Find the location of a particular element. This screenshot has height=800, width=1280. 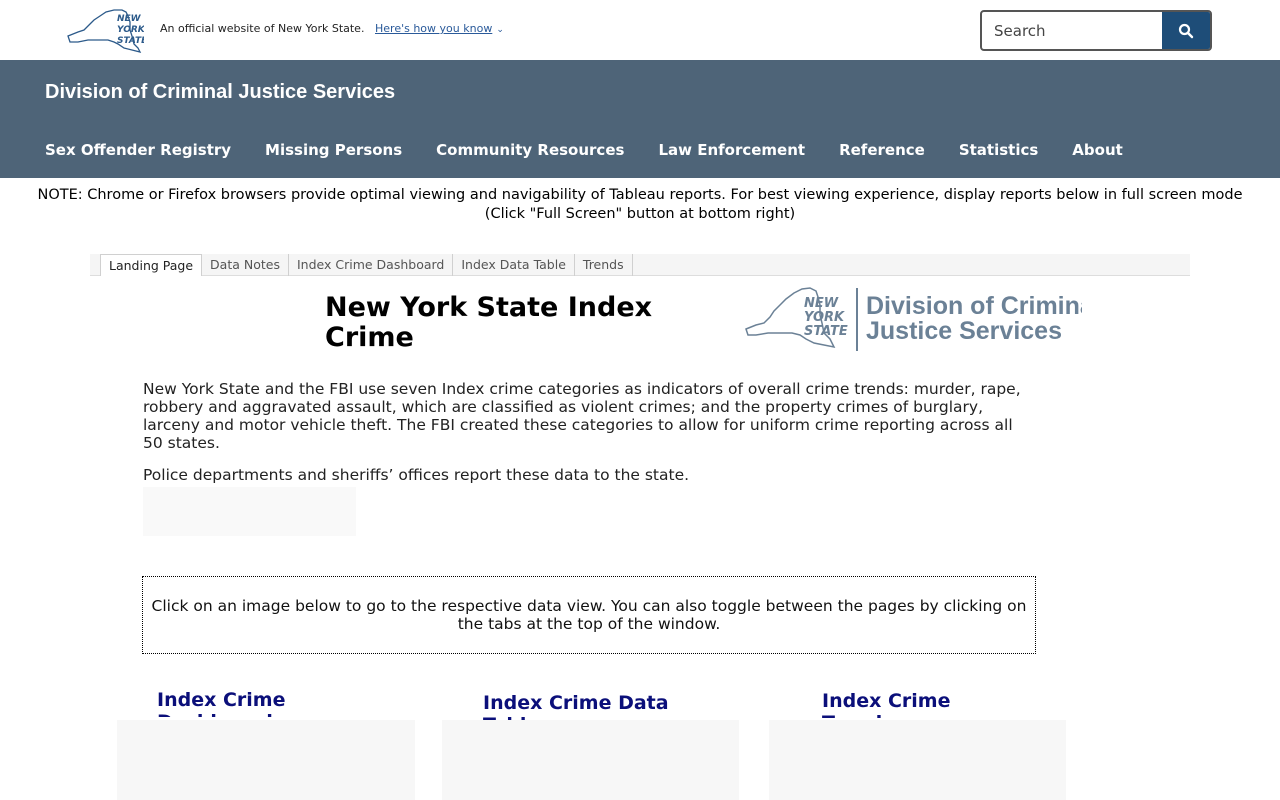

search-icon is located at coordinates (1186, 30).